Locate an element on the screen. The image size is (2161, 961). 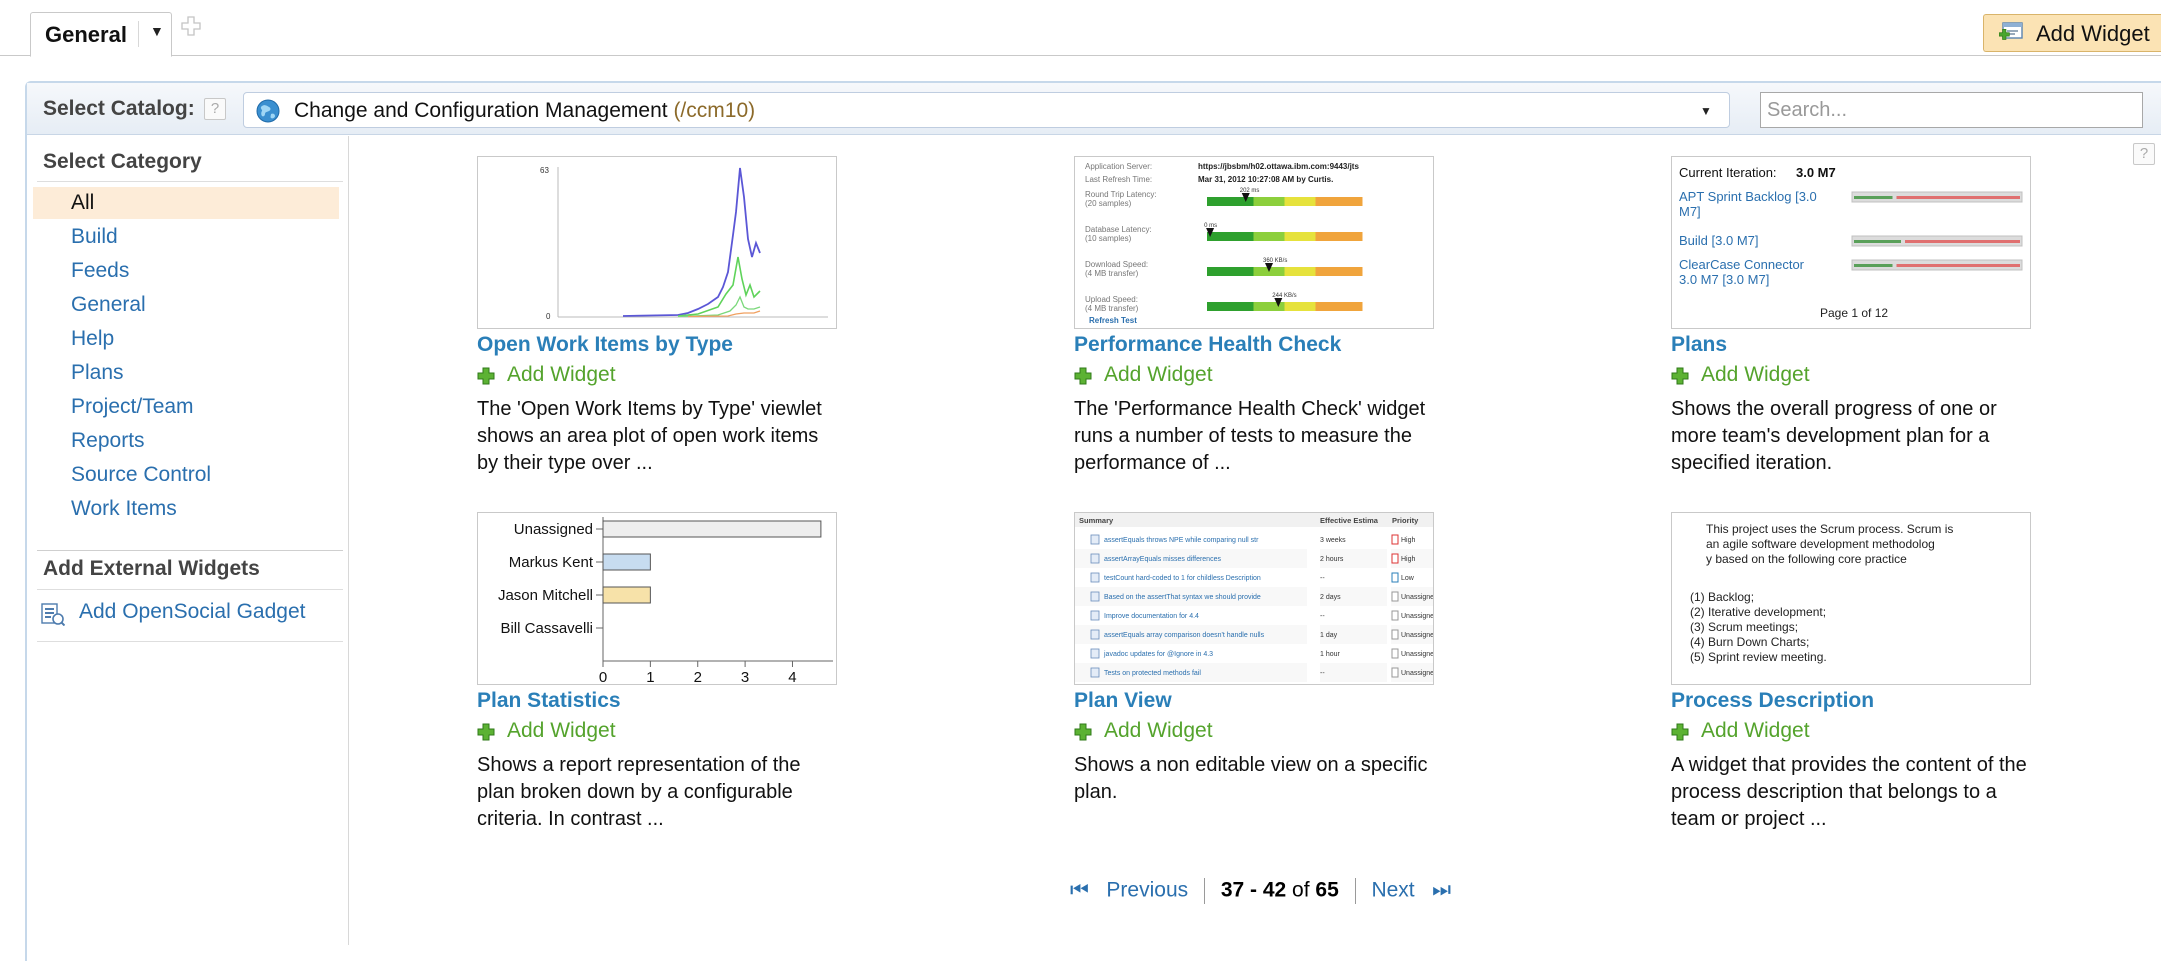
tab-general: General ▼ is located at coordinates (101, 34).